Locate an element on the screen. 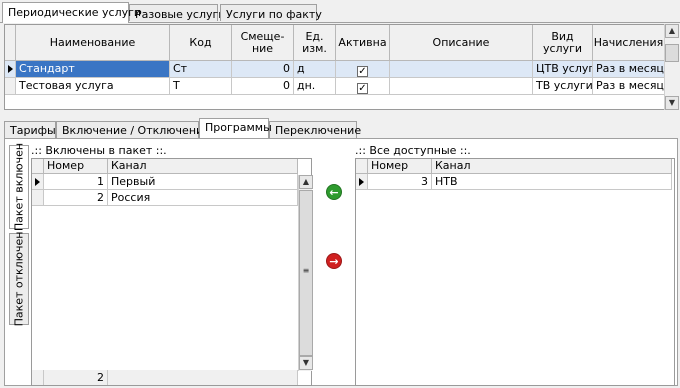 The height and width of the screenshot is (388, 680). tab-enable-disable: Включение / Отключение is located at coordinates (133, 130).